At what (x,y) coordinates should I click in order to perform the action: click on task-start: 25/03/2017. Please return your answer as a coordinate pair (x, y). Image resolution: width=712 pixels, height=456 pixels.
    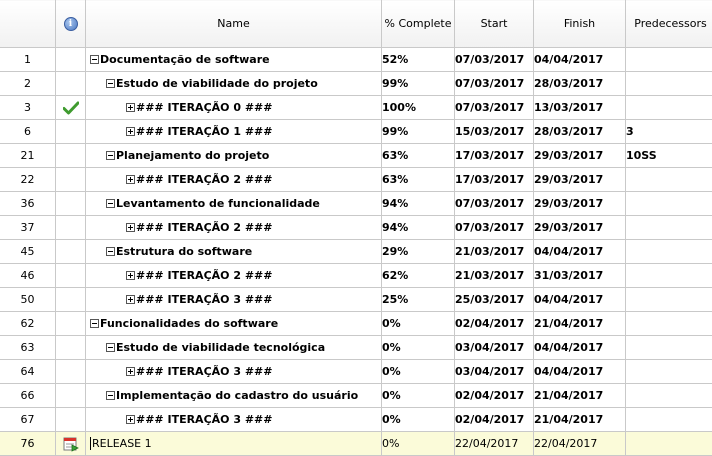
    Looking at the image, I should click on (494, 300).